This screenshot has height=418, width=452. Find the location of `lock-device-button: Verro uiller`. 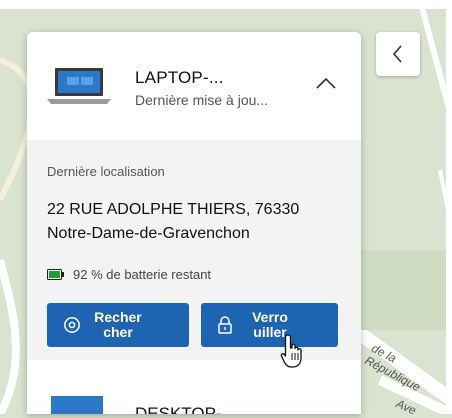

lock-device-button: Verro uiller is located at coordinates (269, 325).